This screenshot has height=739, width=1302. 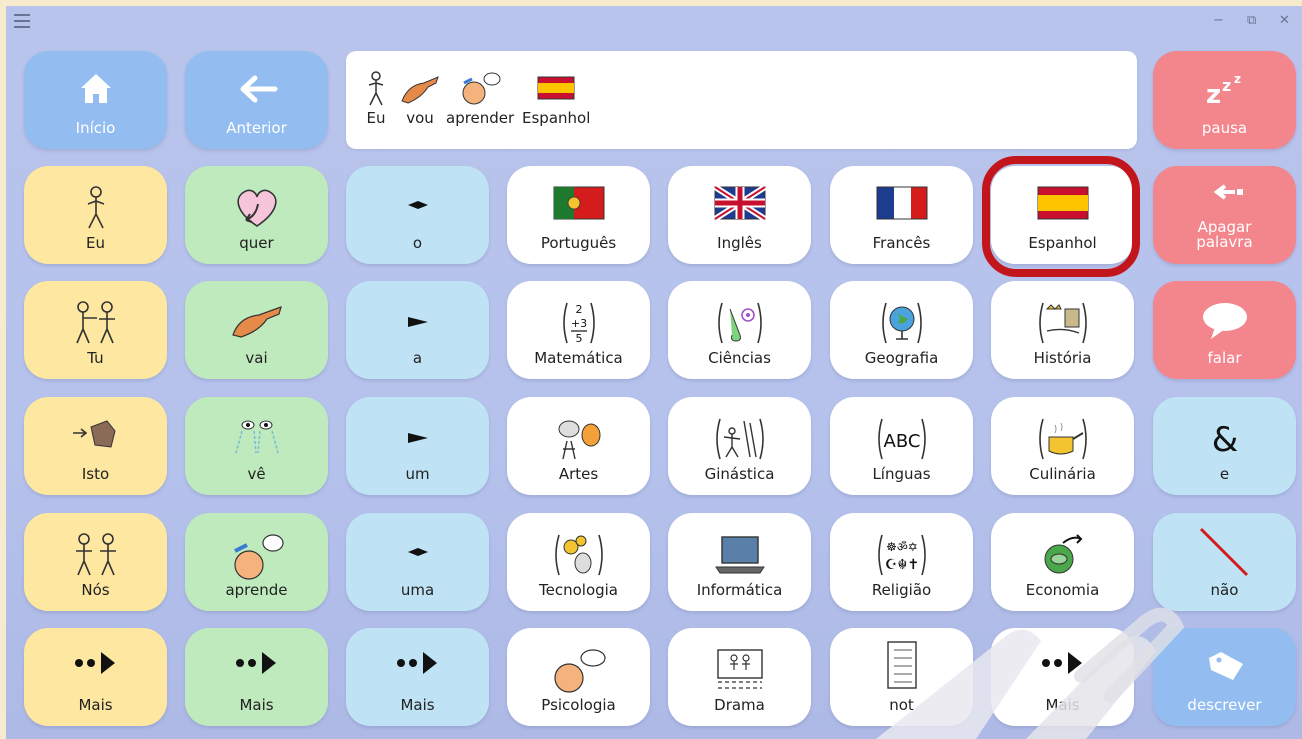 I want to click on cell-label: Apagar palavra, so click(x=1224, y=234).